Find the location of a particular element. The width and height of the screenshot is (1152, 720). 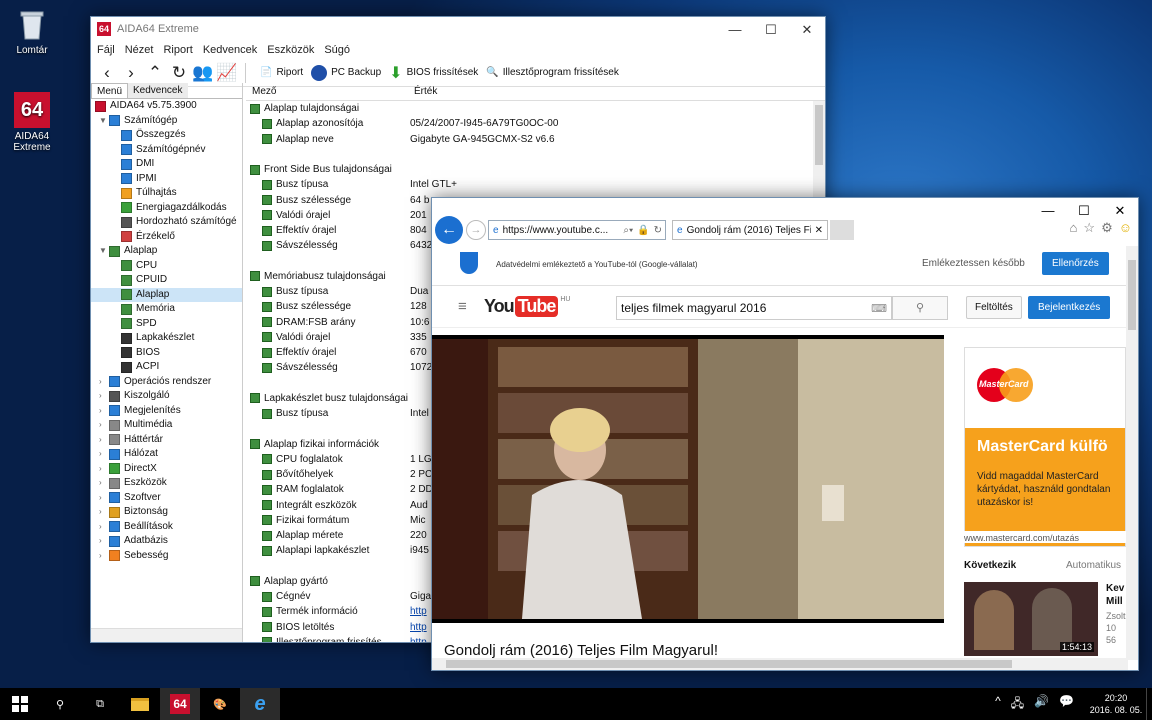

ie-vertical-scrollbar is located at coordinates (1132, 453).